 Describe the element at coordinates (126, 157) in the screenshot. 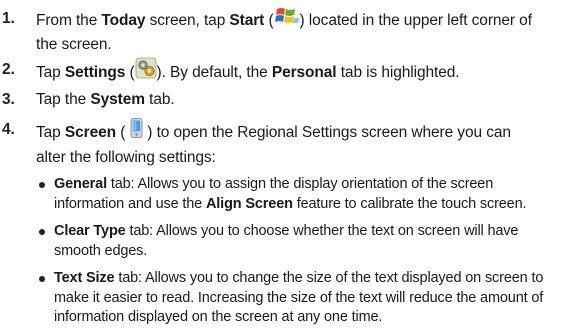

I see `step-text-segment: alter the following settings:` at that location.